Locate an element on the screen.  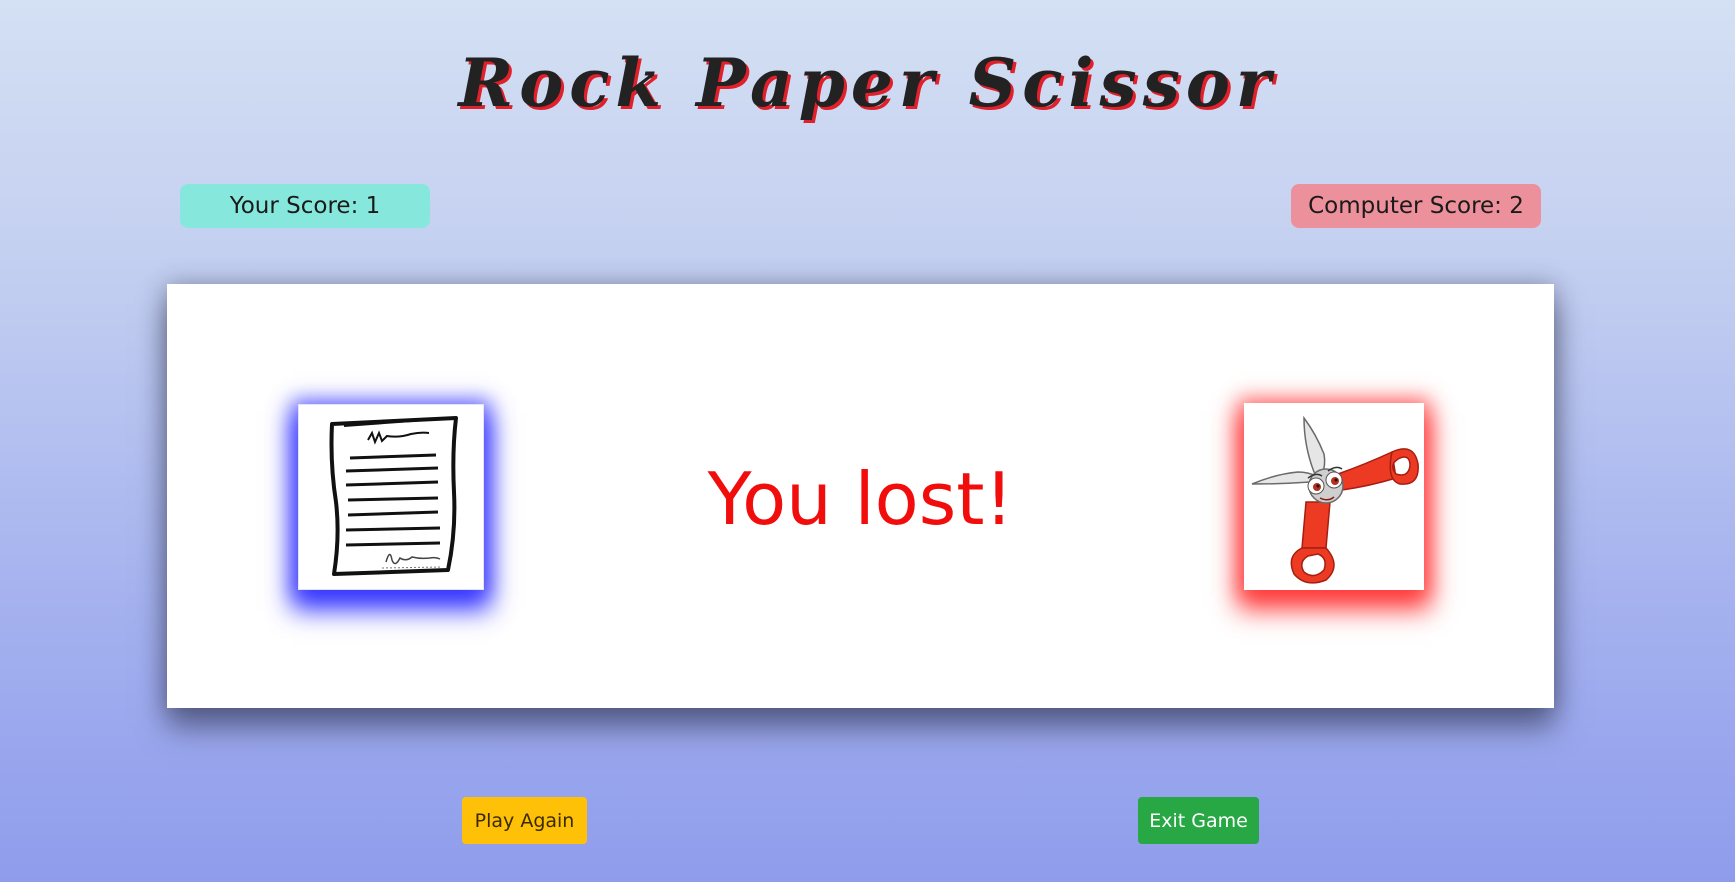
round-result-text: You lost! is located at coordinates (860, 499).